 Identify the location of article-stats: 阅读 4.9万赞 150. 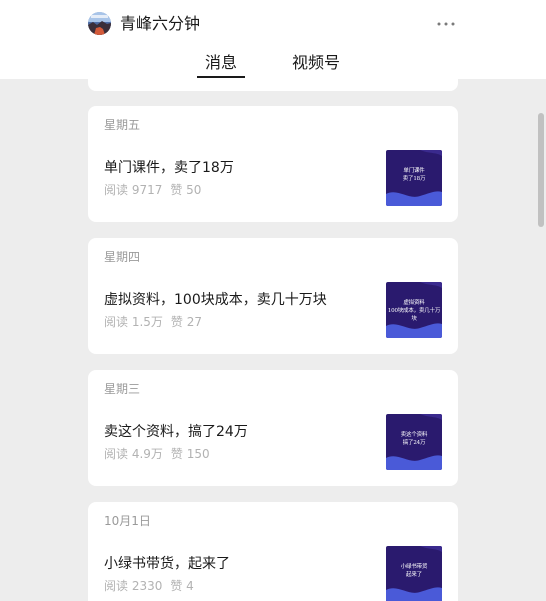
(157, 454).